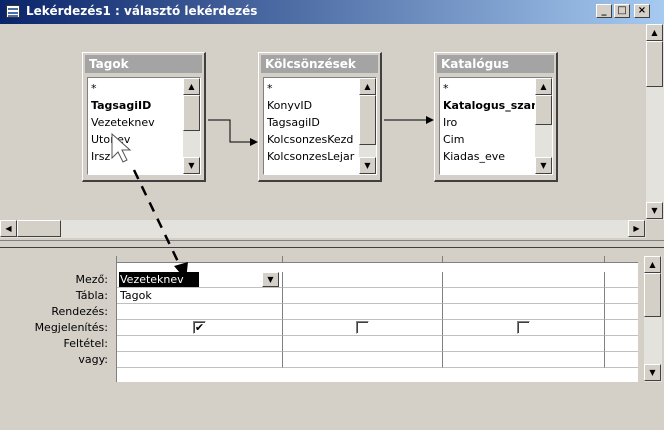  Describe the element at coordinates (323, 229) in the screenshot. I see `table-pane-hscroll: ◀ ▶` at that location.